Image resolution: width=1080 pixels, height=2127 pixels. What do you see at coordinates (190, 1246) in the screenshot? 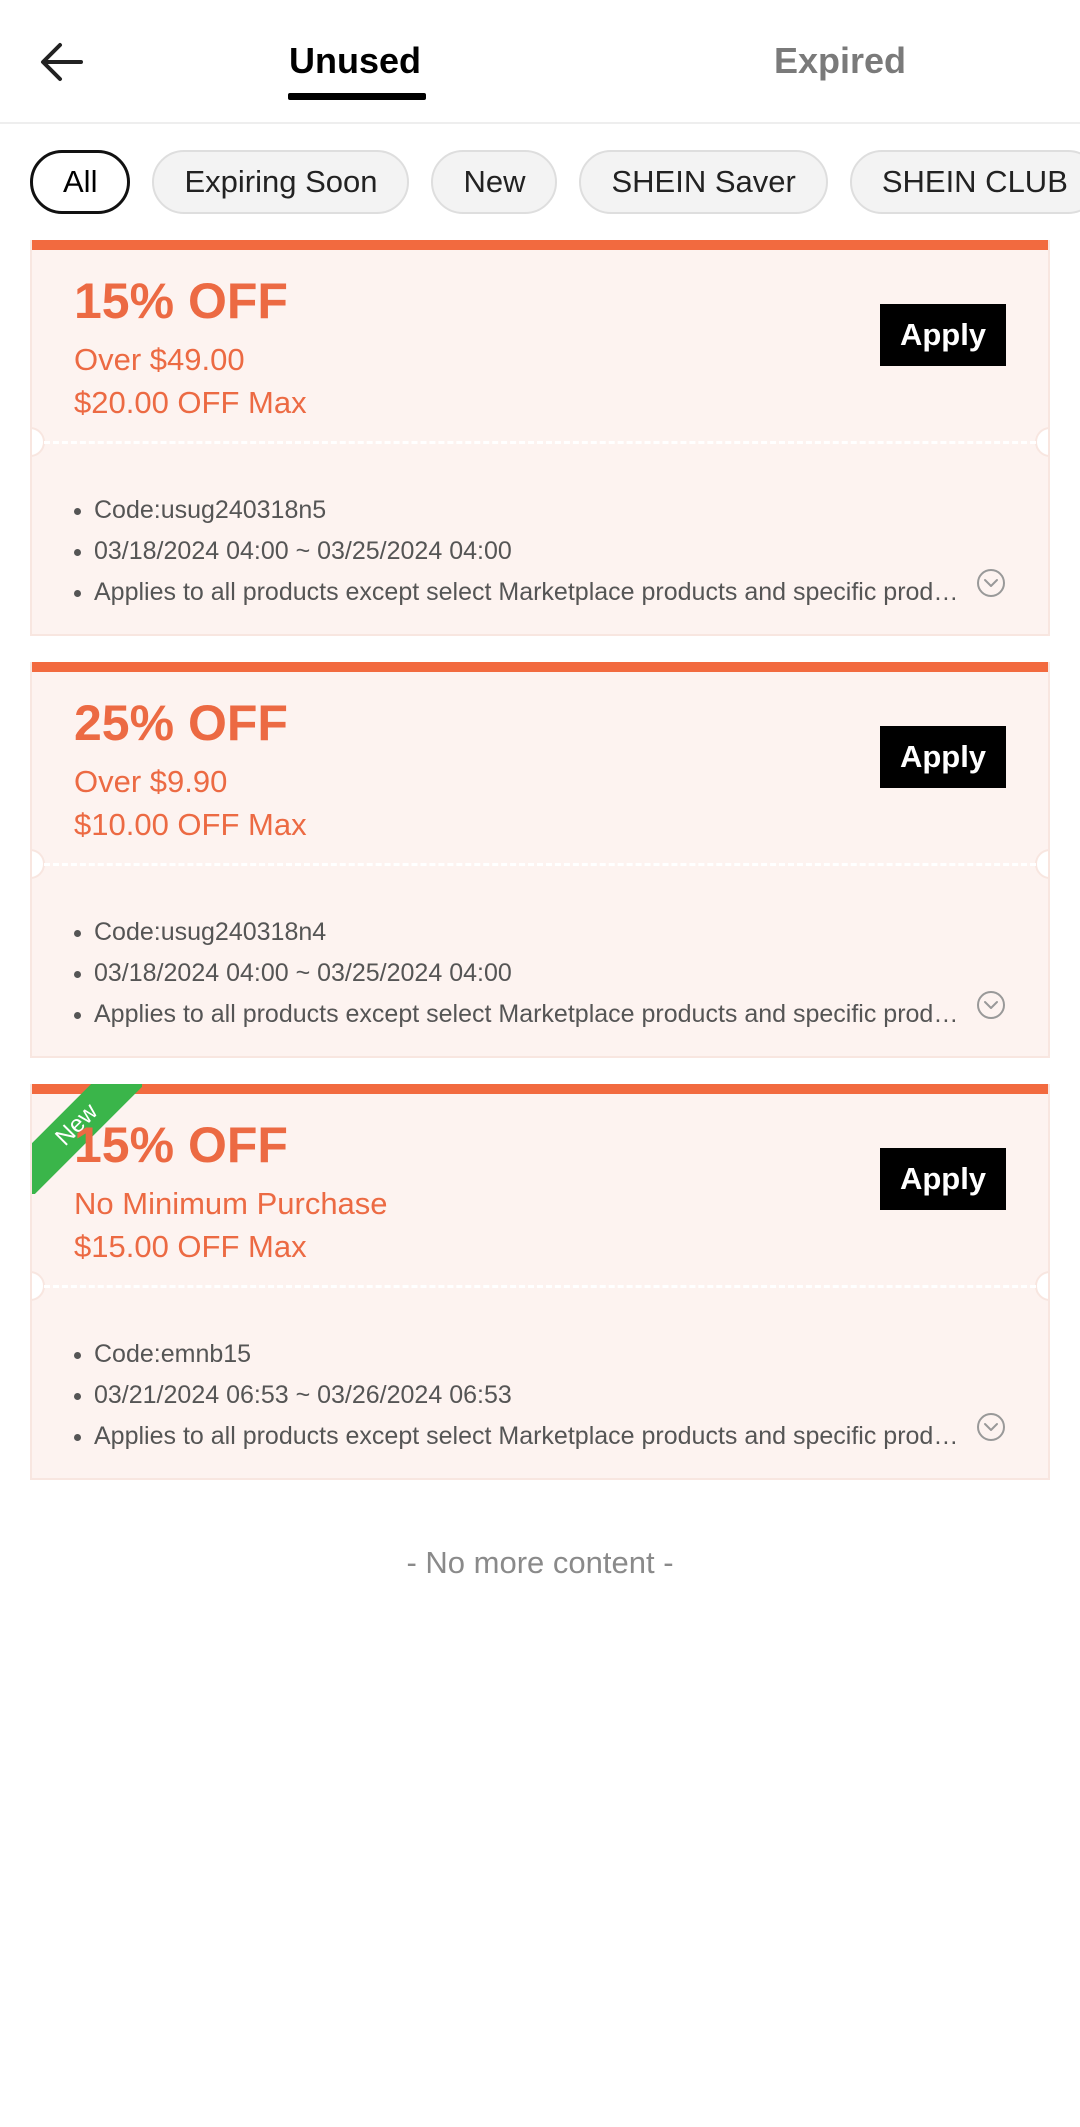
I see `coupon-max-discount: $15.00 OFF Max` at bounding box center [190, 1246].